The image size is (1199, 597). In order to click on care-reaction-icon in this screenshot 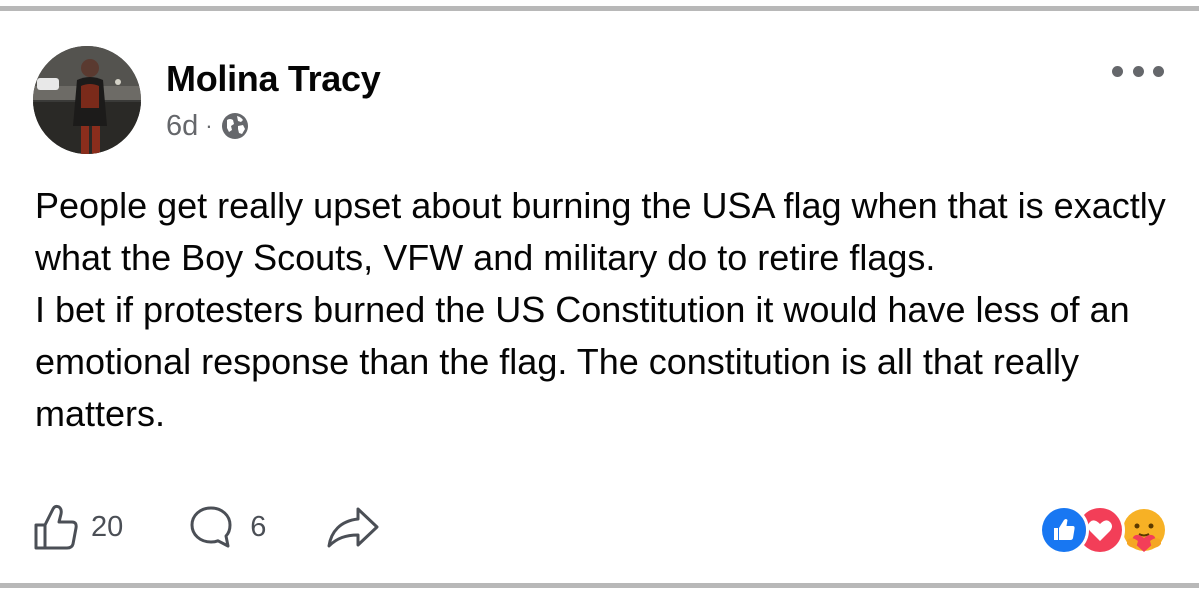, I will do `click(1144, 530)`.